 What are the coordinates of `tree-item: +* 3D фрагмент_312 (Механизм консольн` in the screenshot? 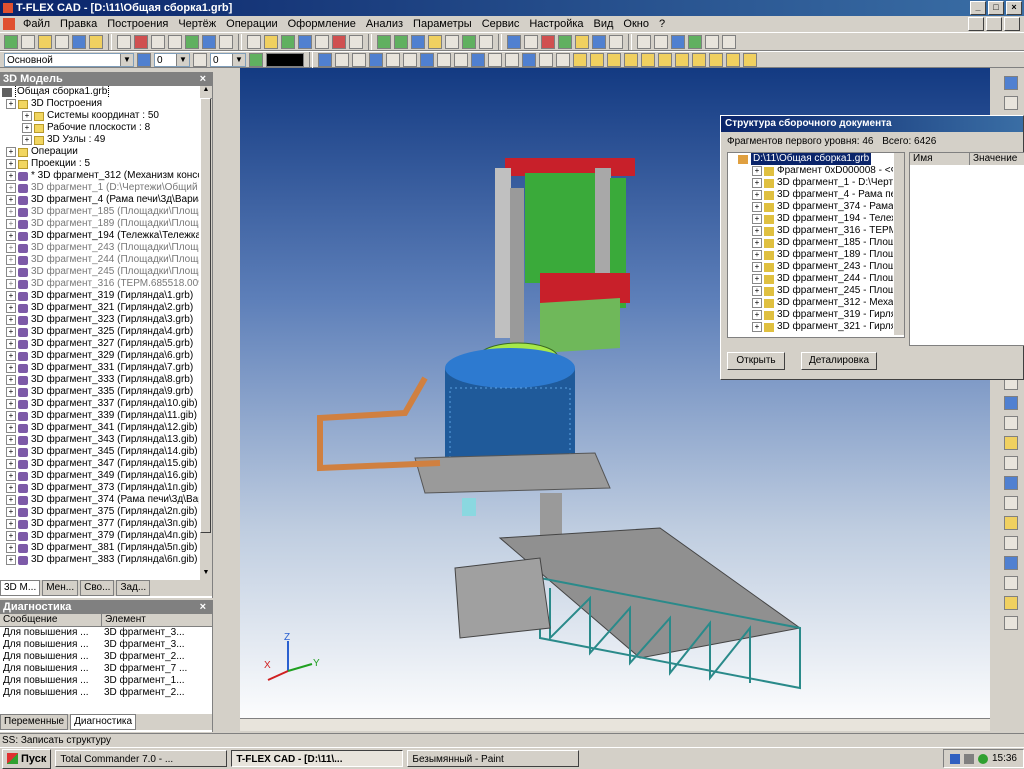 It's located at (101, 176).